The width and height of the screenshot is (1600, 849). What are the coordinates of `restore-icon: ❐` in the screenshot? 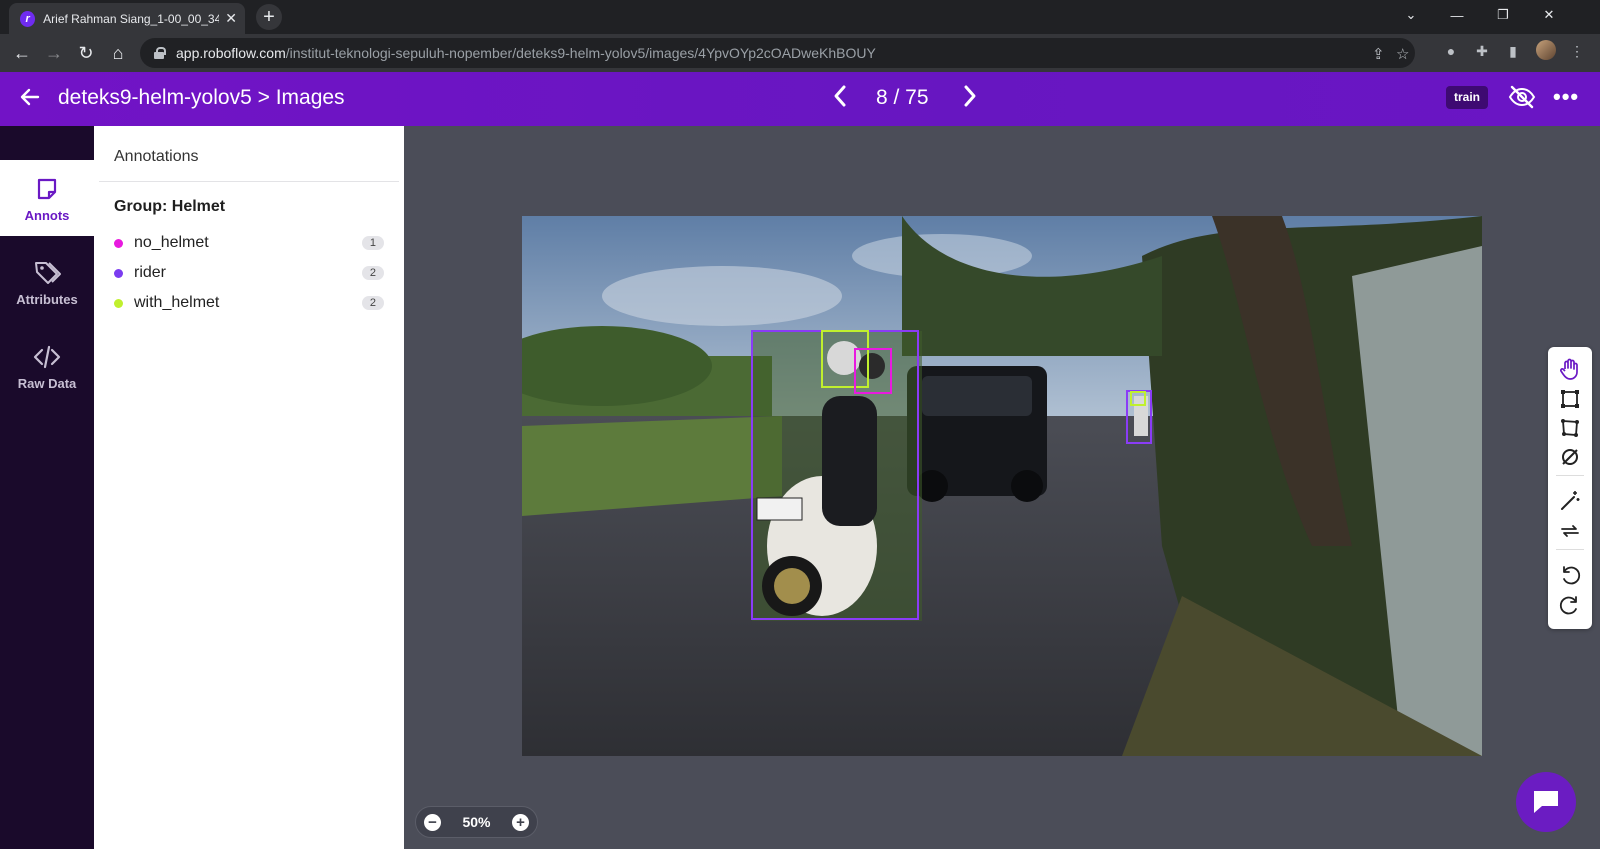 It's located at (1503, 15).